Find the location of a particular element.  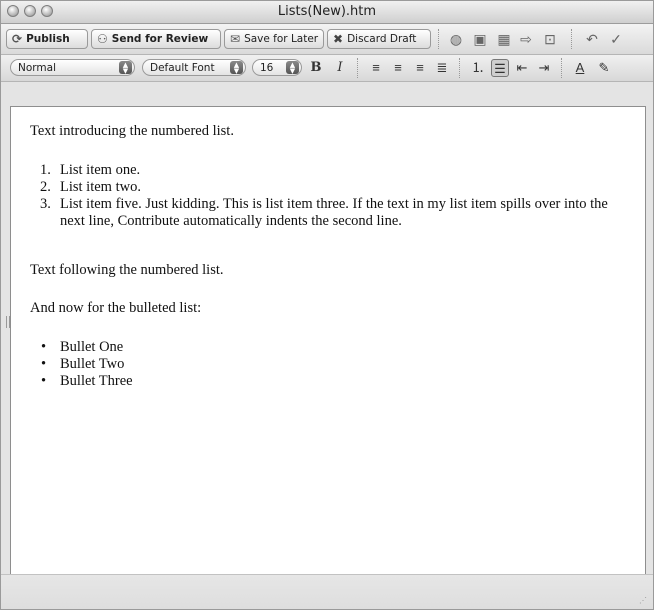

list-item: 2. List item two. is located at coordinates (330, 187).